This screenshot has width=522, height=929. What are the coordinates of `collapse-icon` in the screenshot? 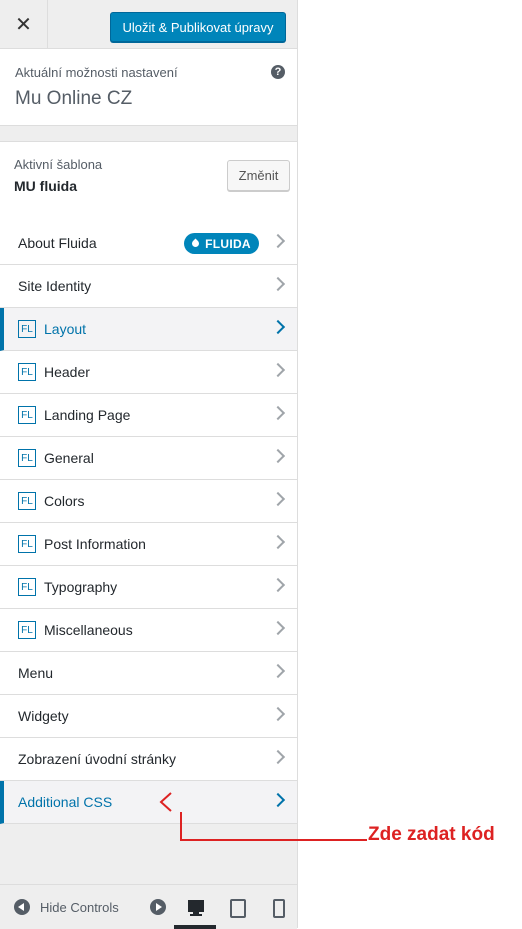 It's located at (22, 907).